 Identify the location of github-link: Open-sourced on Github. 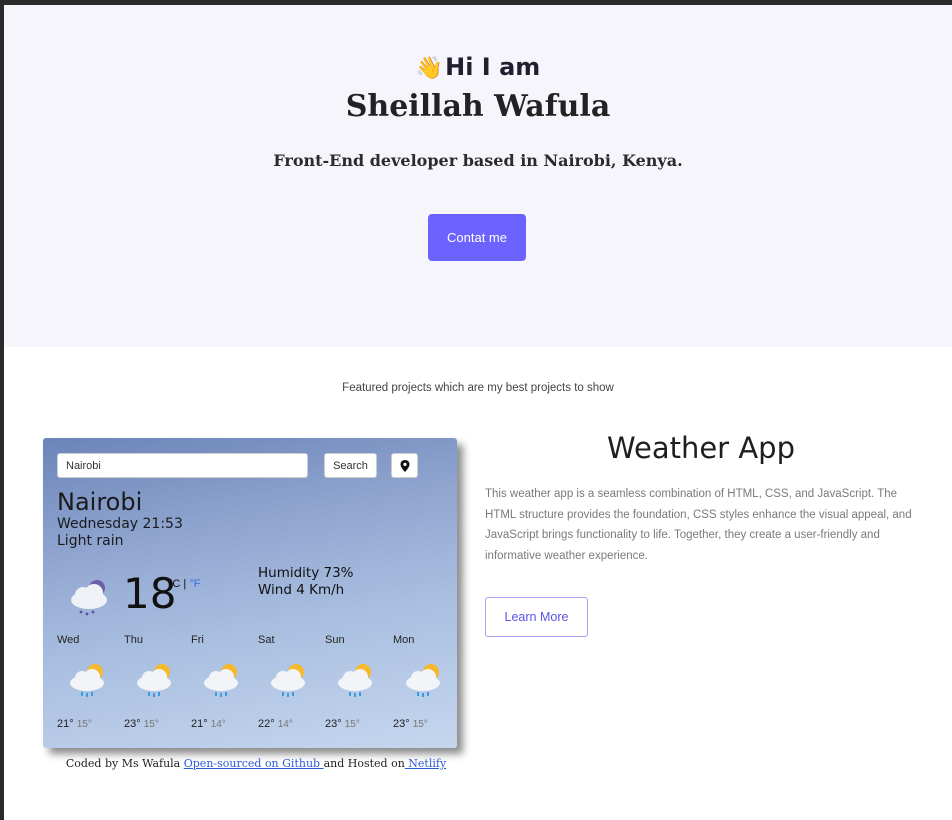
(254, 763).